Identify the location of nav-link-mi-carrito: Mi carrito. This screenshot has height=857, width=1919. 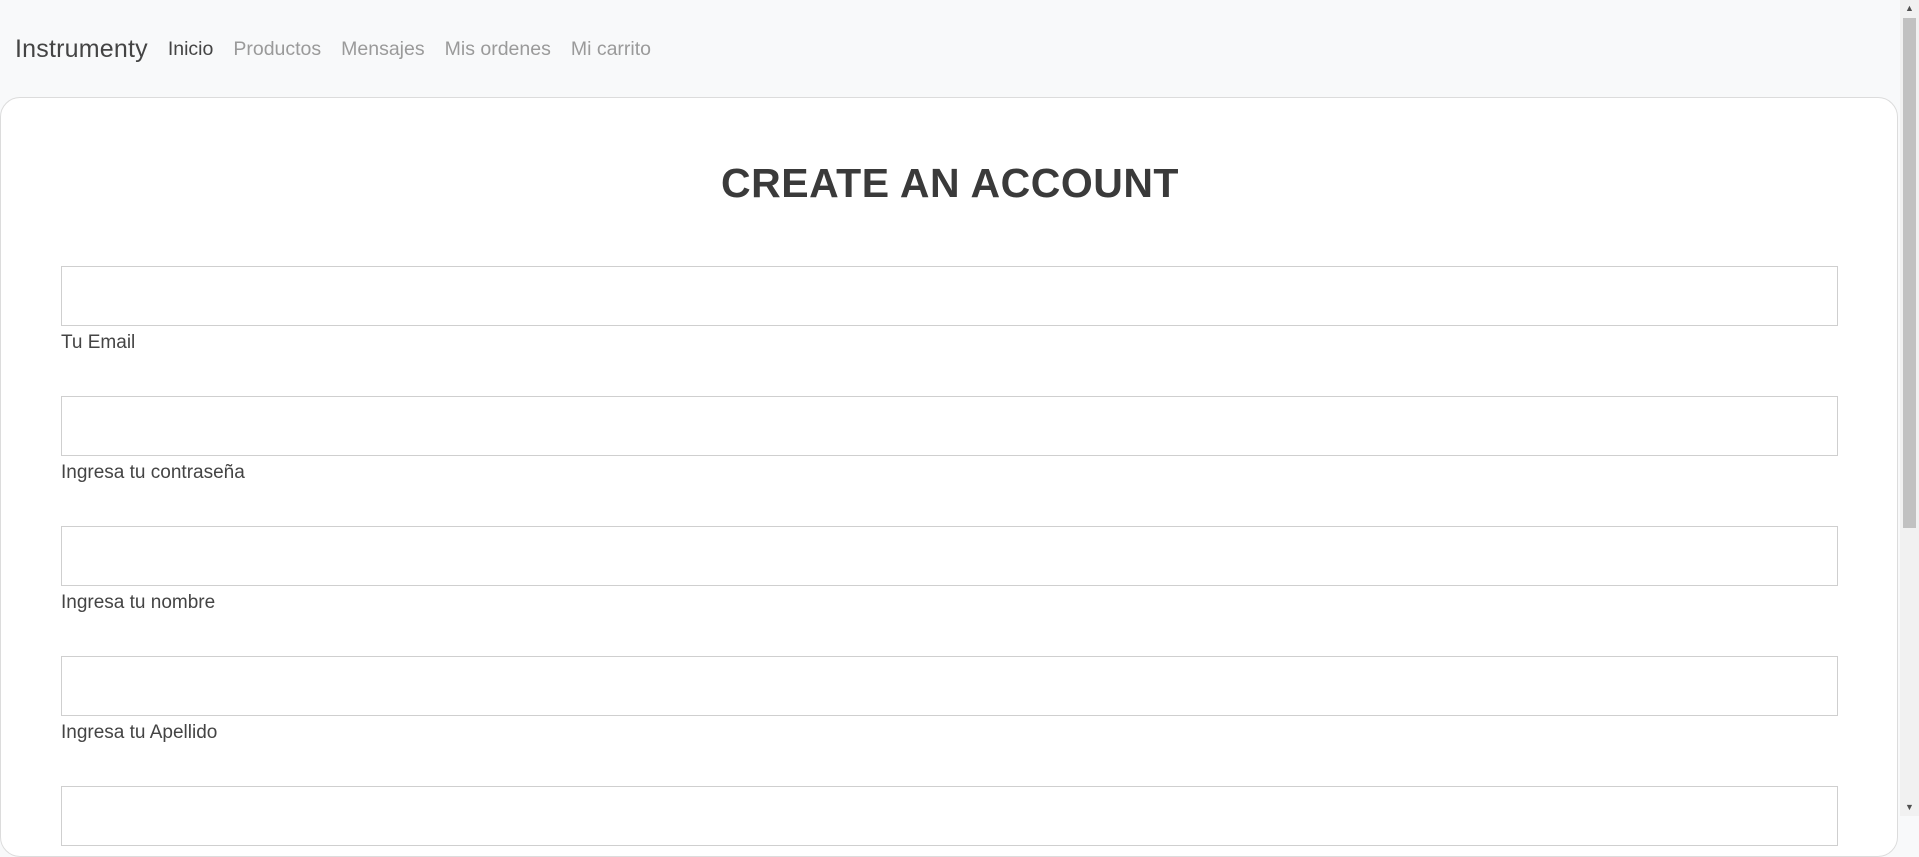
(611, 49).